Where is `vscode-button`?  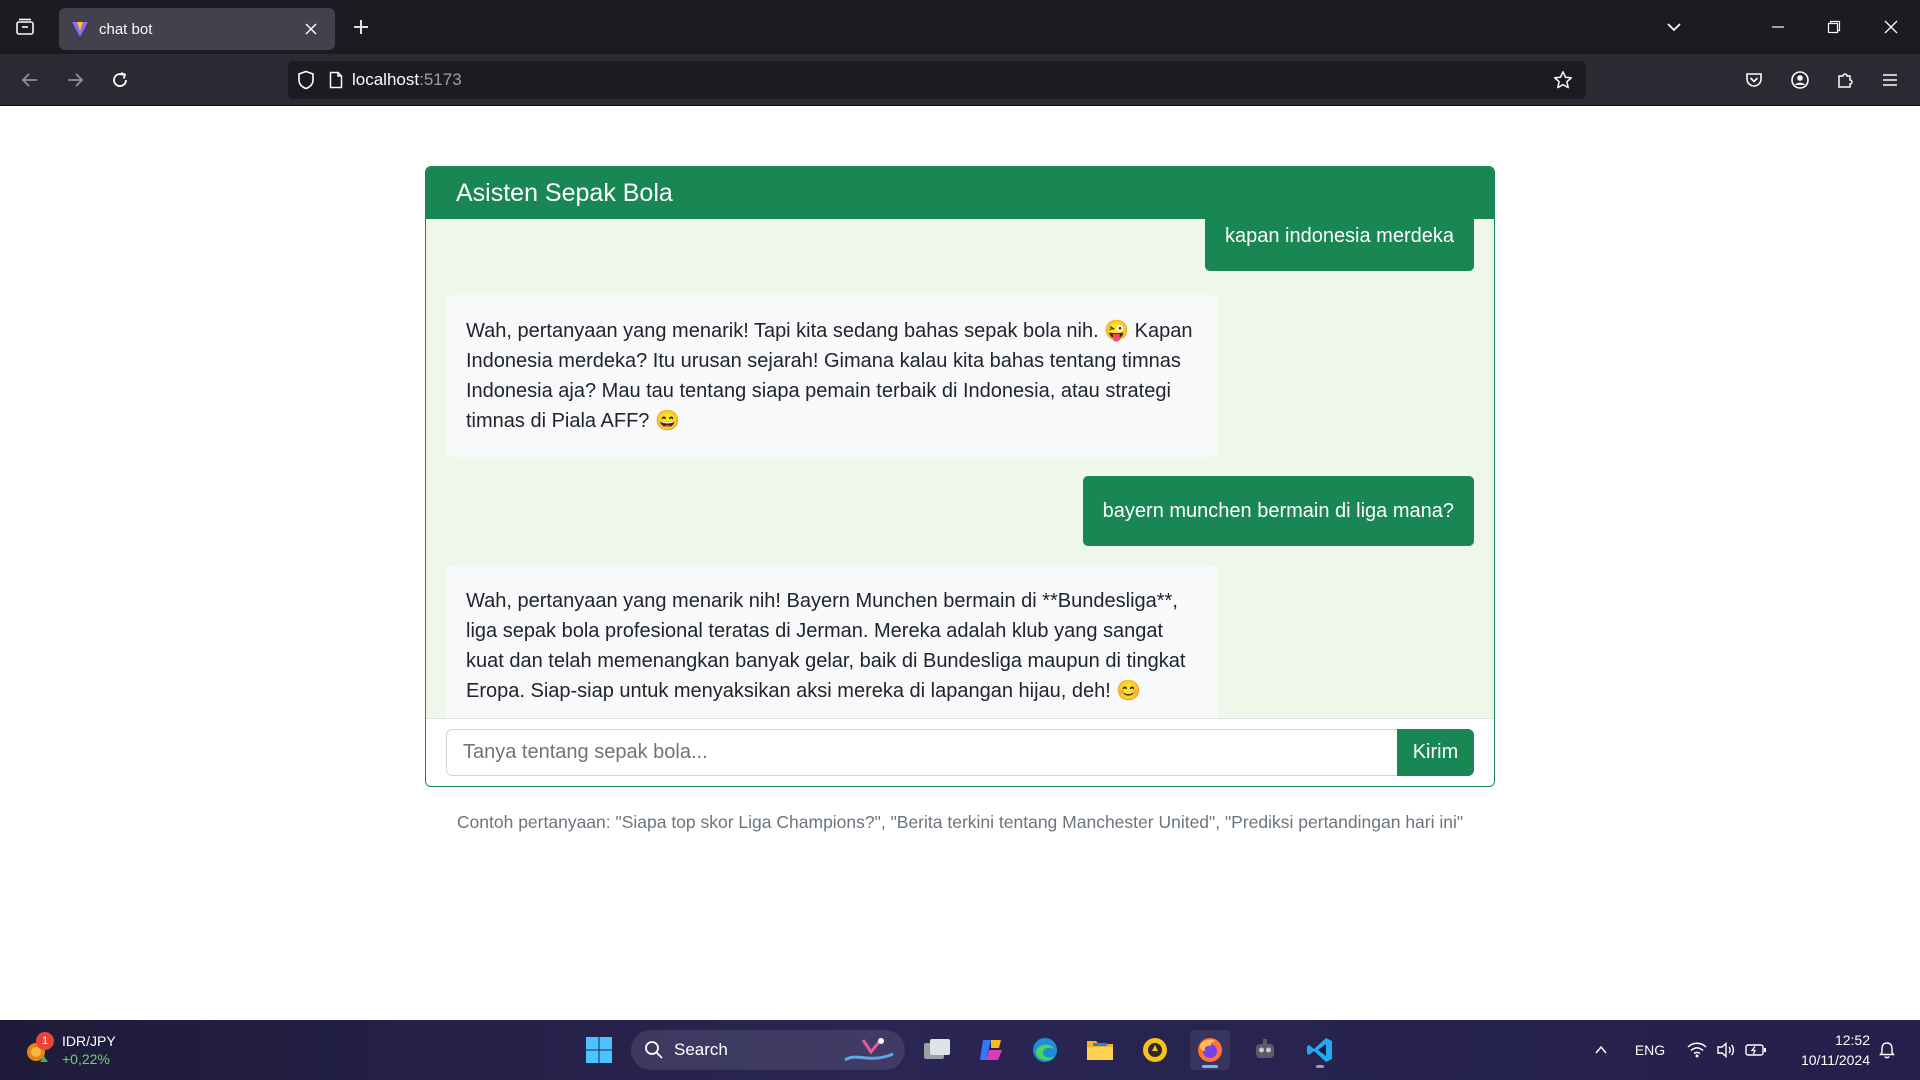 vscode-button is located at coordinates (1320, 1050).